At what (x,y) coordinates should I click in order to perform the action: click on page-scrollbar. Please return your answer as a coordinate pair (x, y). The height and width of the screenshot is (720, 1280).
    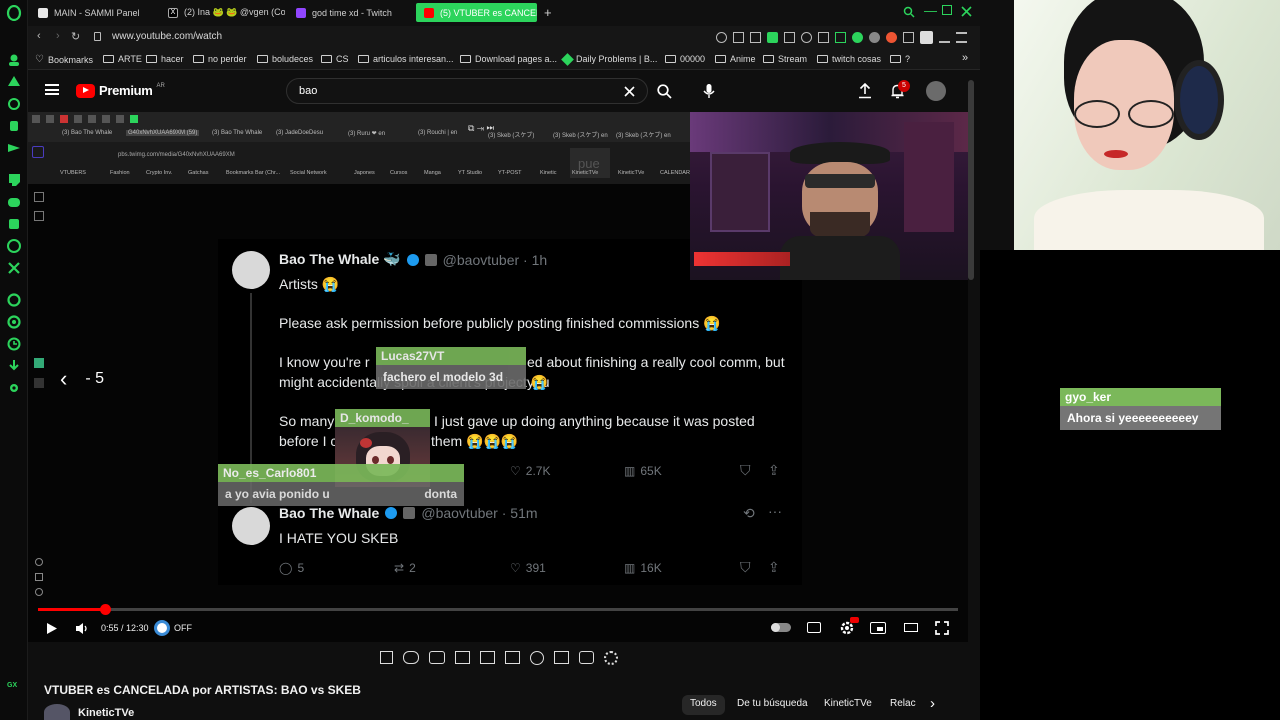
    Looking at the image, I should click on (971, 180).